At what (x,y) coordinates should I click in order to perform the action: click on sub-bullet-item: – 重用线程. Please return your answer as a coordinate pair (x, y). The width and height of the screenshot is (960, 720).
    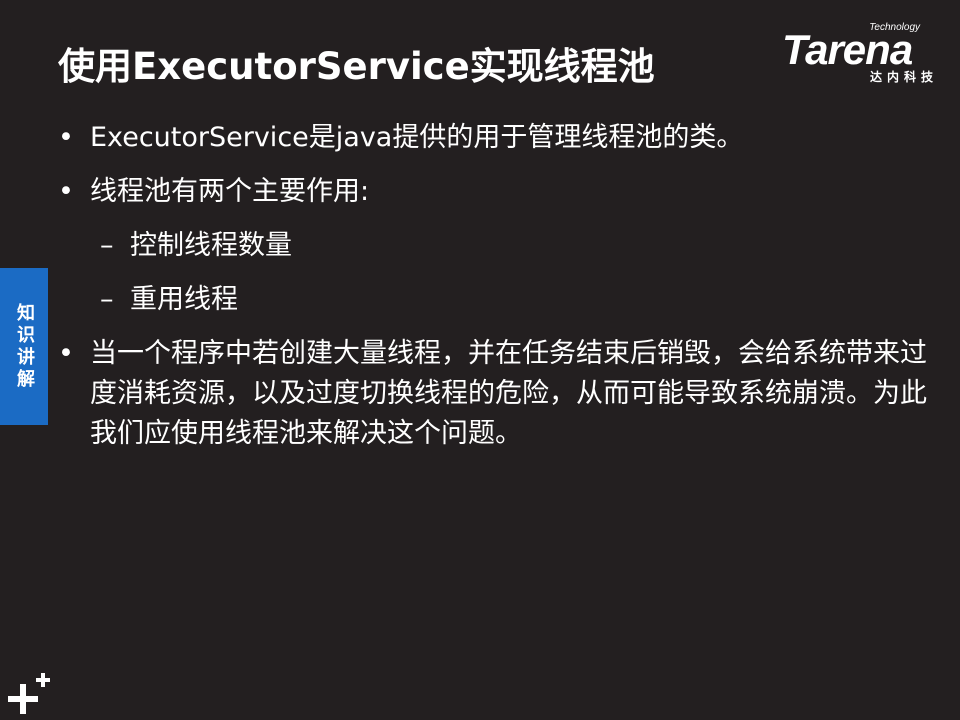
    Looking at the image, I should click on (493, 300).